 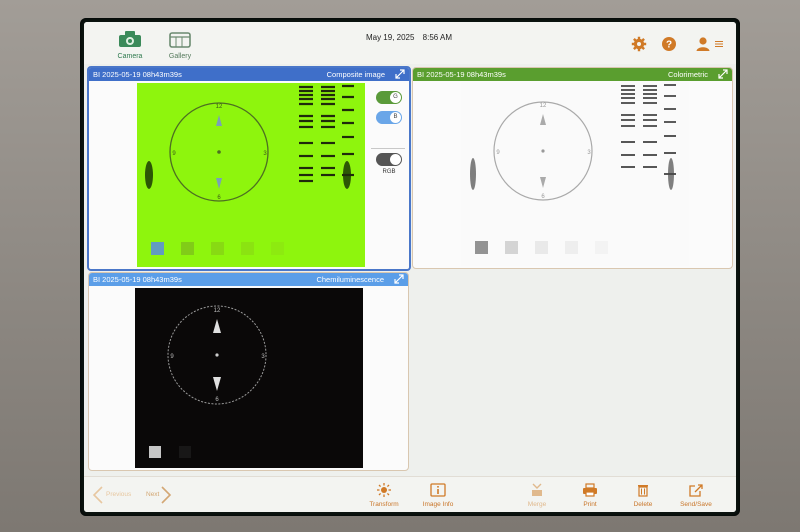 What do you see at coordinates (395, 97) in the screenshot?
I see `toggle-g-label: G` at bounding box center [395, 97].